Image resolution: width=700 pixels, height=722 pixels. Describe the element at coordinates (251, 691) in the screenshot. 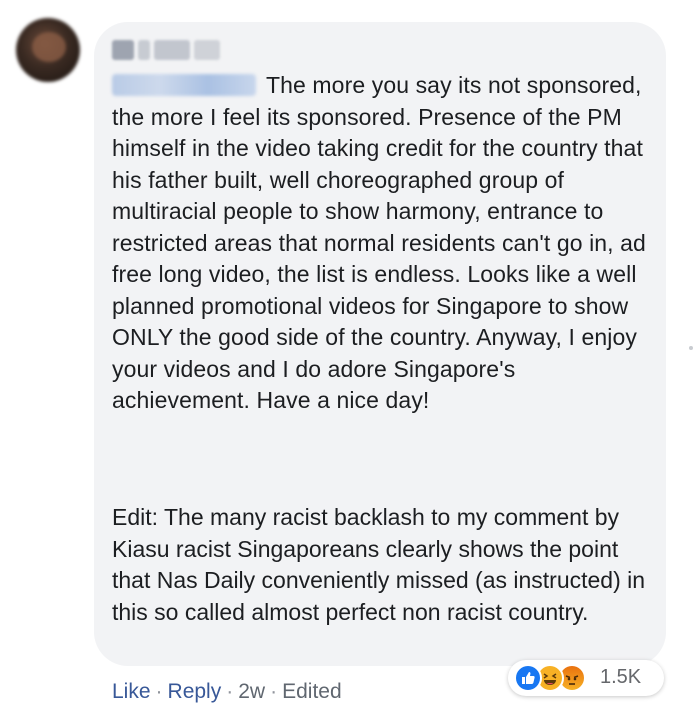

I see `timestamp-link: 2w` at that location.